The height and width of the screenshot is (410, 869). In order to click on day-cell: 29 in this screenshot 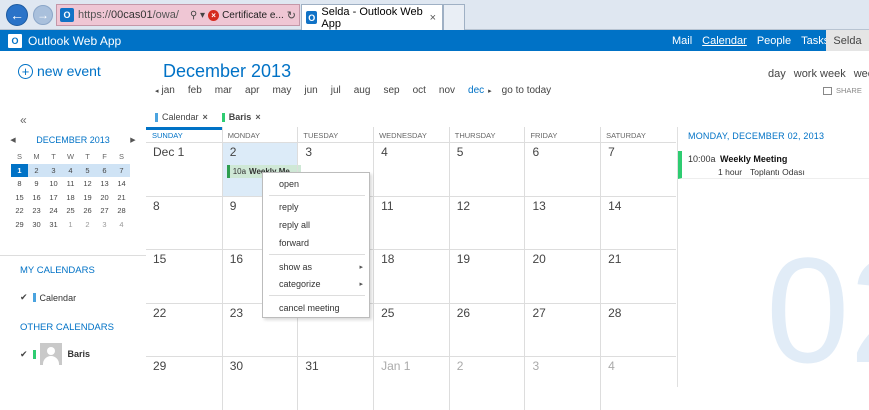, I will do `click(184, 383)`.